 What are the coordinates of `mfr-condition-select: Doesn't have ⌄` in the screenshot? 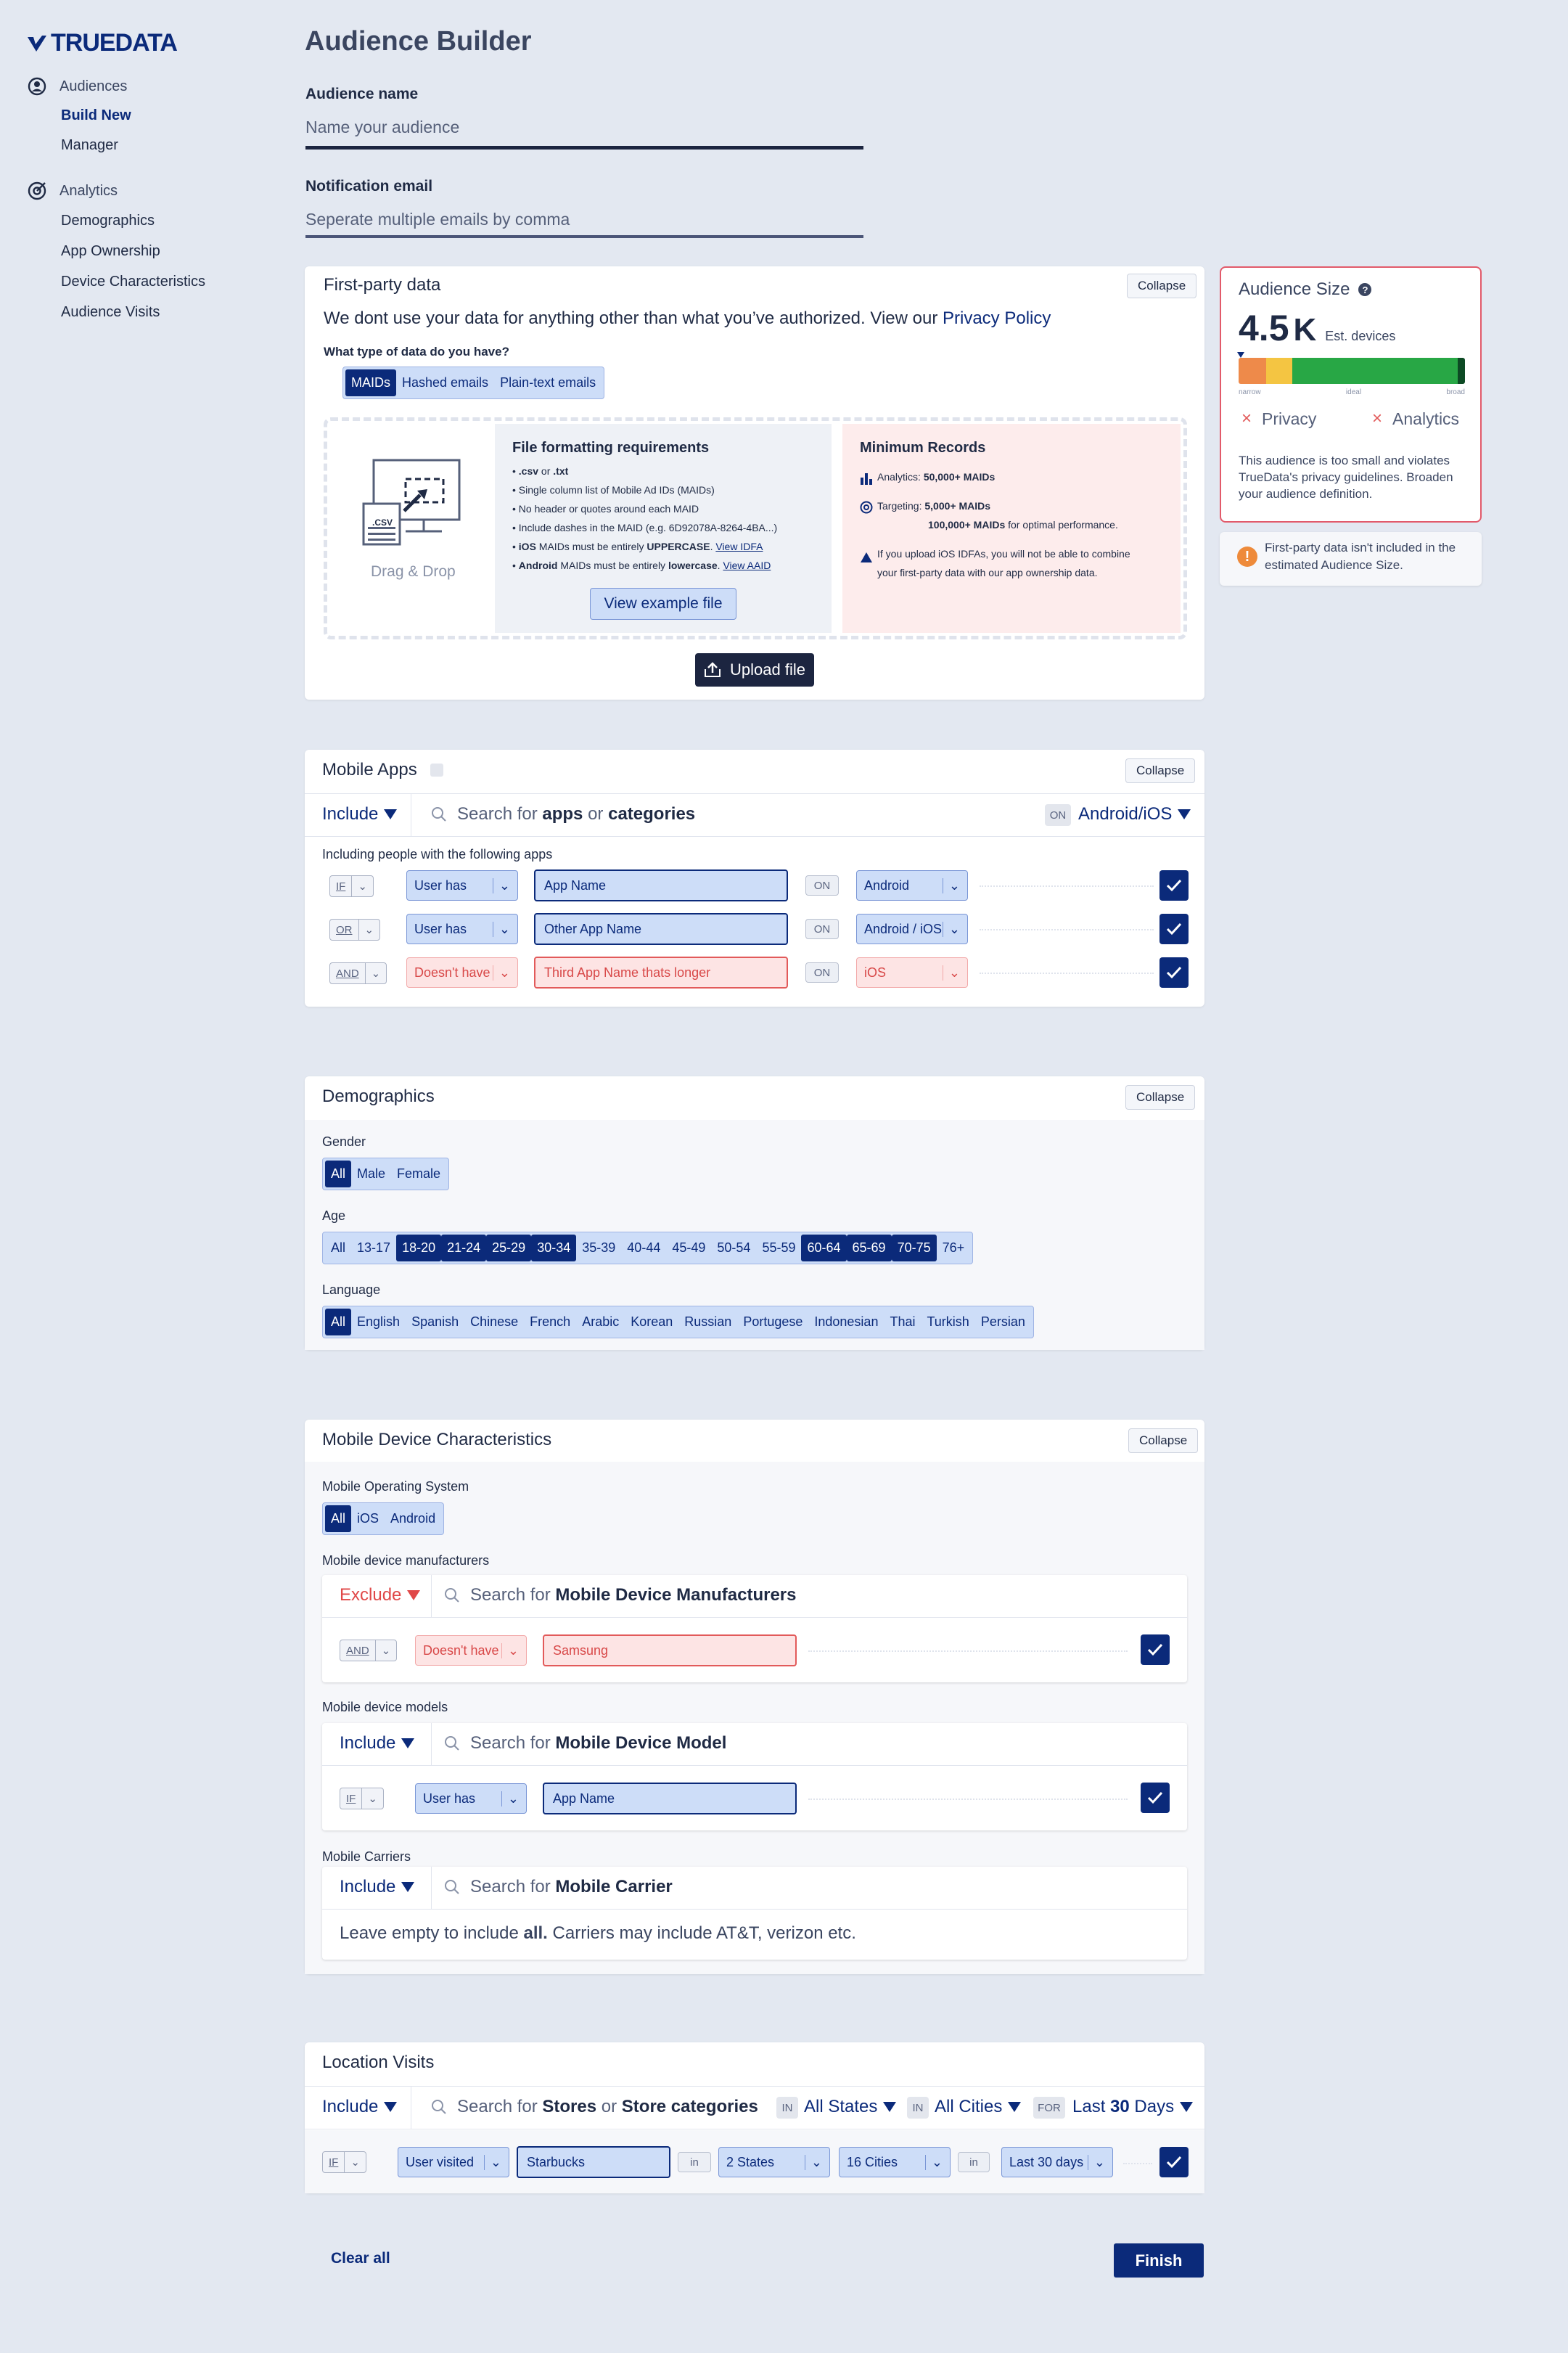 It's located at (471, 1650).